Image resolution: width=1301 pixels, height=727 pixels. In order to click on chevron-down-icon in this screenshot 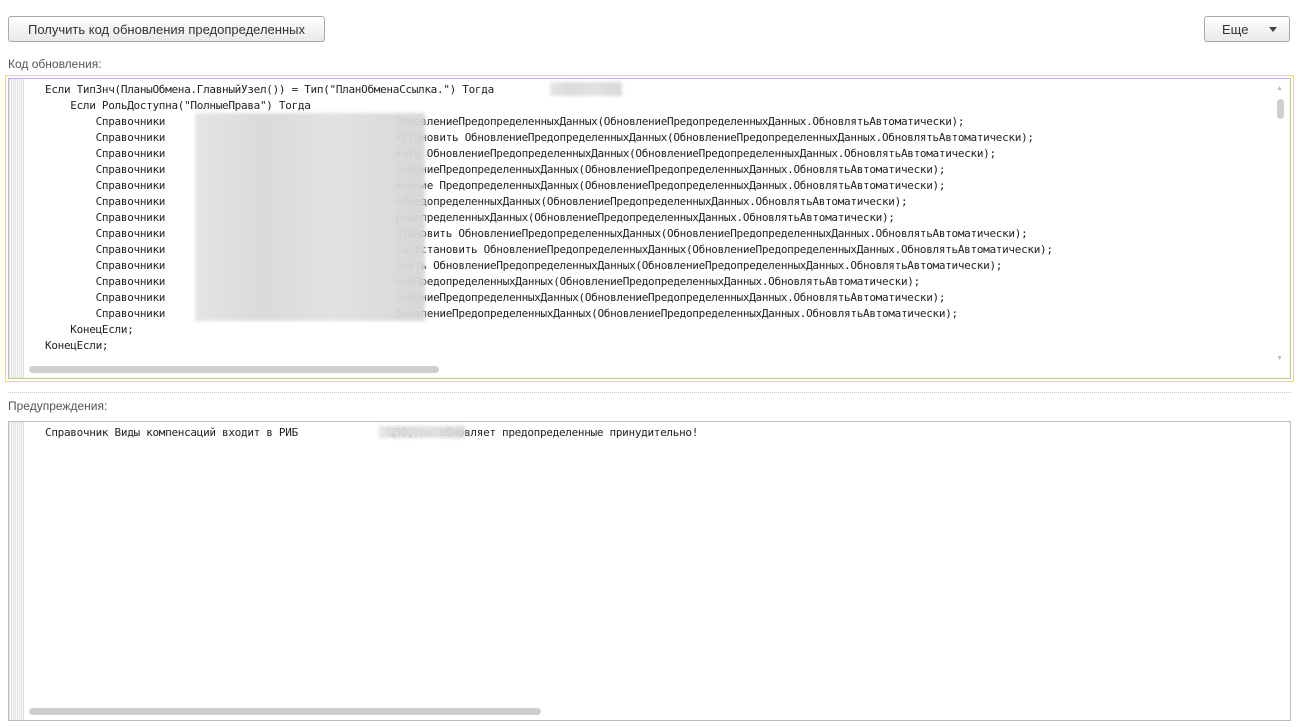, I will do `click(1273, 29)`.